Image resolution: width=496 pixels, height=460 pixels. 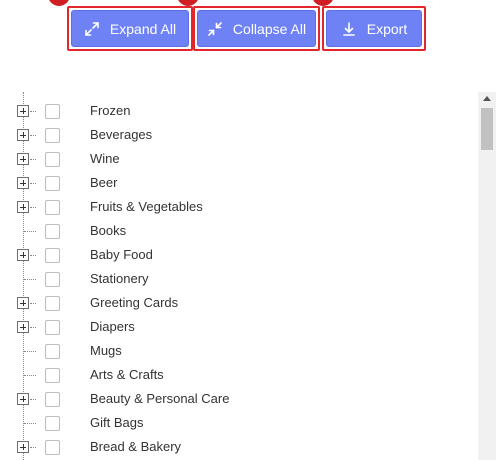 I want to click on tree-item-label: Diapers, so click(x=112, y=327).